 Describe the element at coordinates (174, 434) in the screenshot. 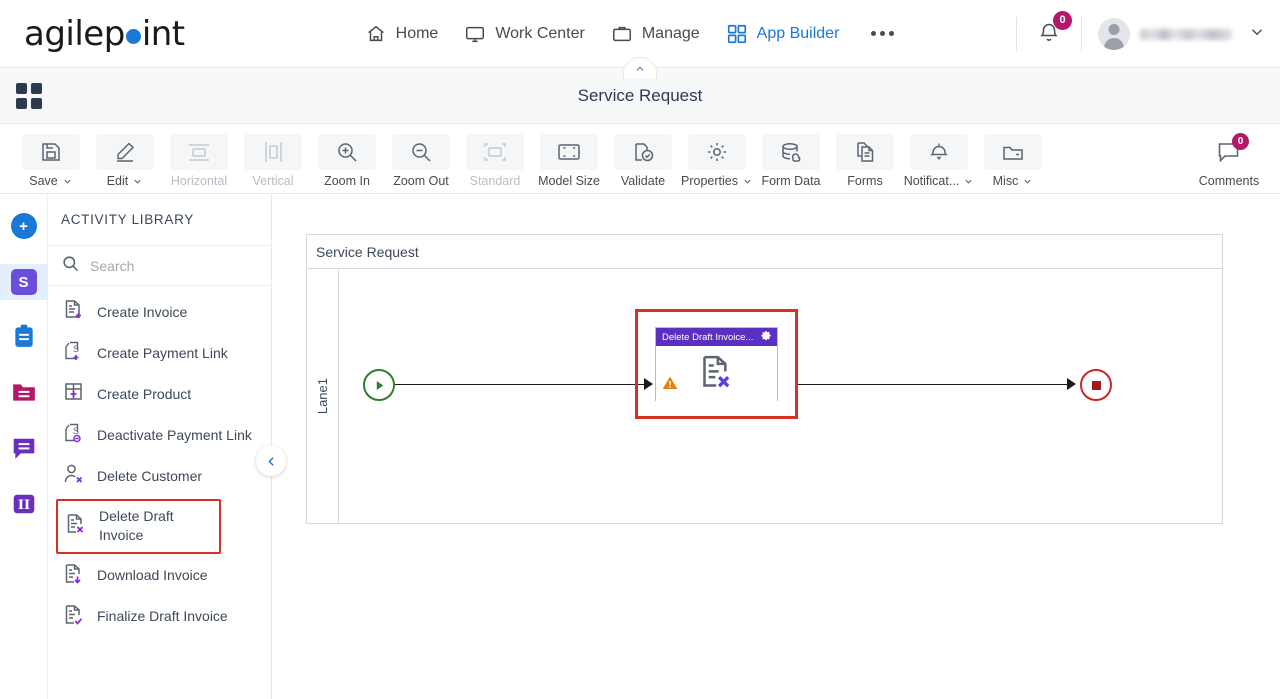

I see `activity-label: Deactivate Payment Link` at that location.